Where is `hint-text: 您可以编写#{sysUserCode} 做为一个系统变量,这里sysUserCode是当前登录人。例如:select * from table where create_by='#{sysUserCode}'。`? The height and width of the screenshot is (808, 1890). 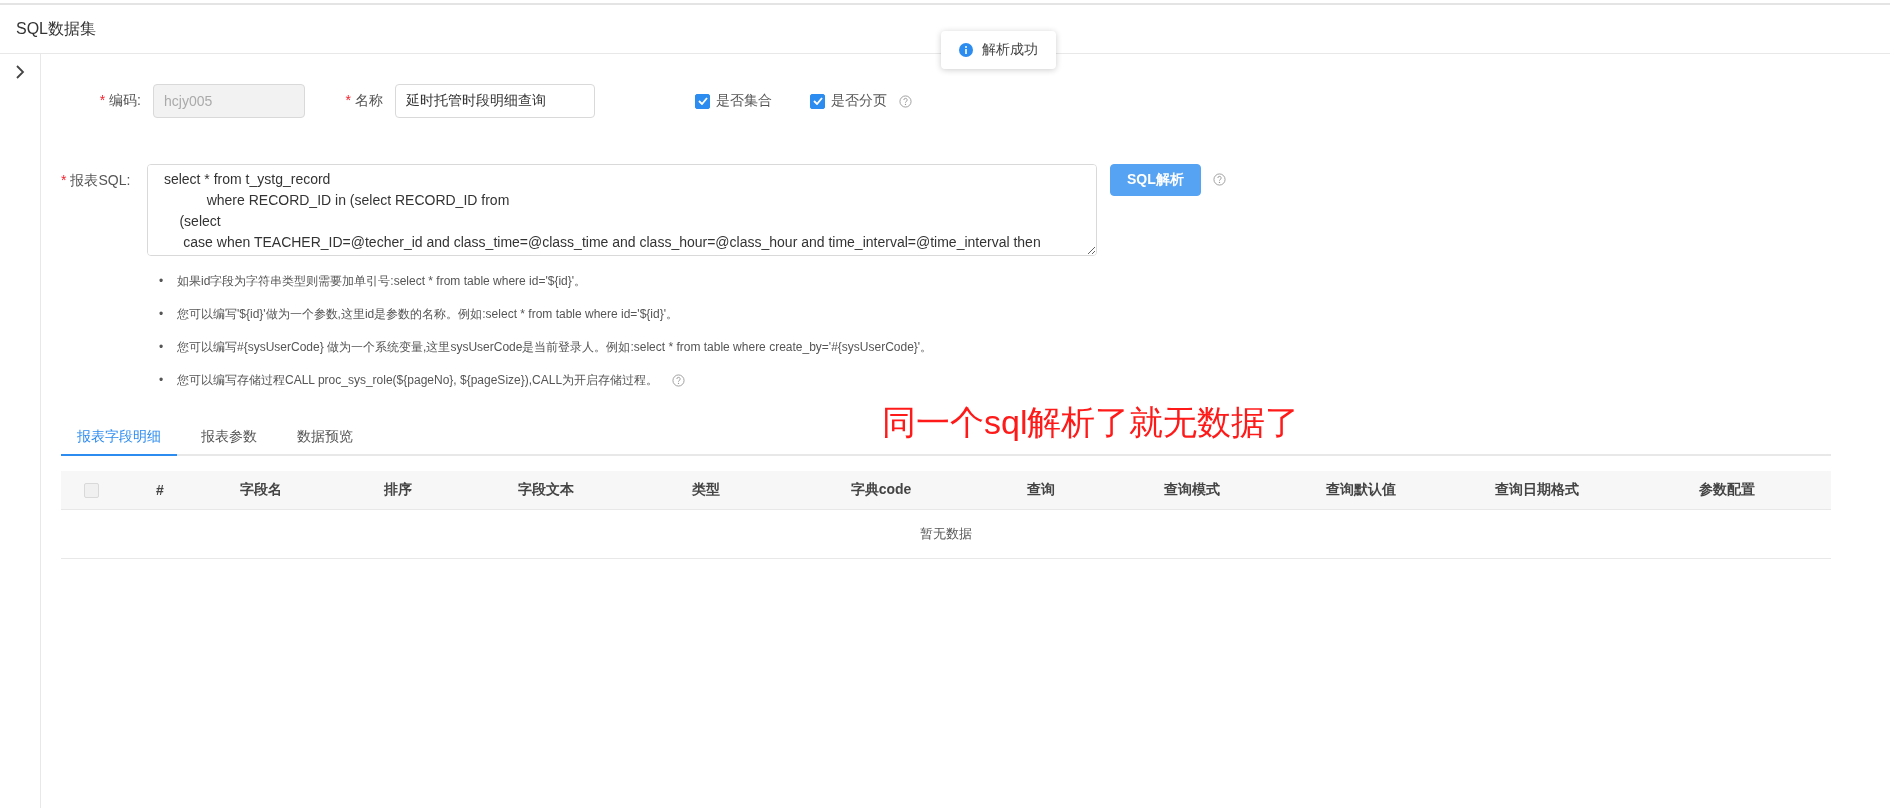
hint-text: 您可以编写#{sysUserCode} 做为一个系统变量,这里sysUserCode是当前登录人。例如:select * from table where create_by='#{sysUserCode}'。 is located at coordinates (555, 347).